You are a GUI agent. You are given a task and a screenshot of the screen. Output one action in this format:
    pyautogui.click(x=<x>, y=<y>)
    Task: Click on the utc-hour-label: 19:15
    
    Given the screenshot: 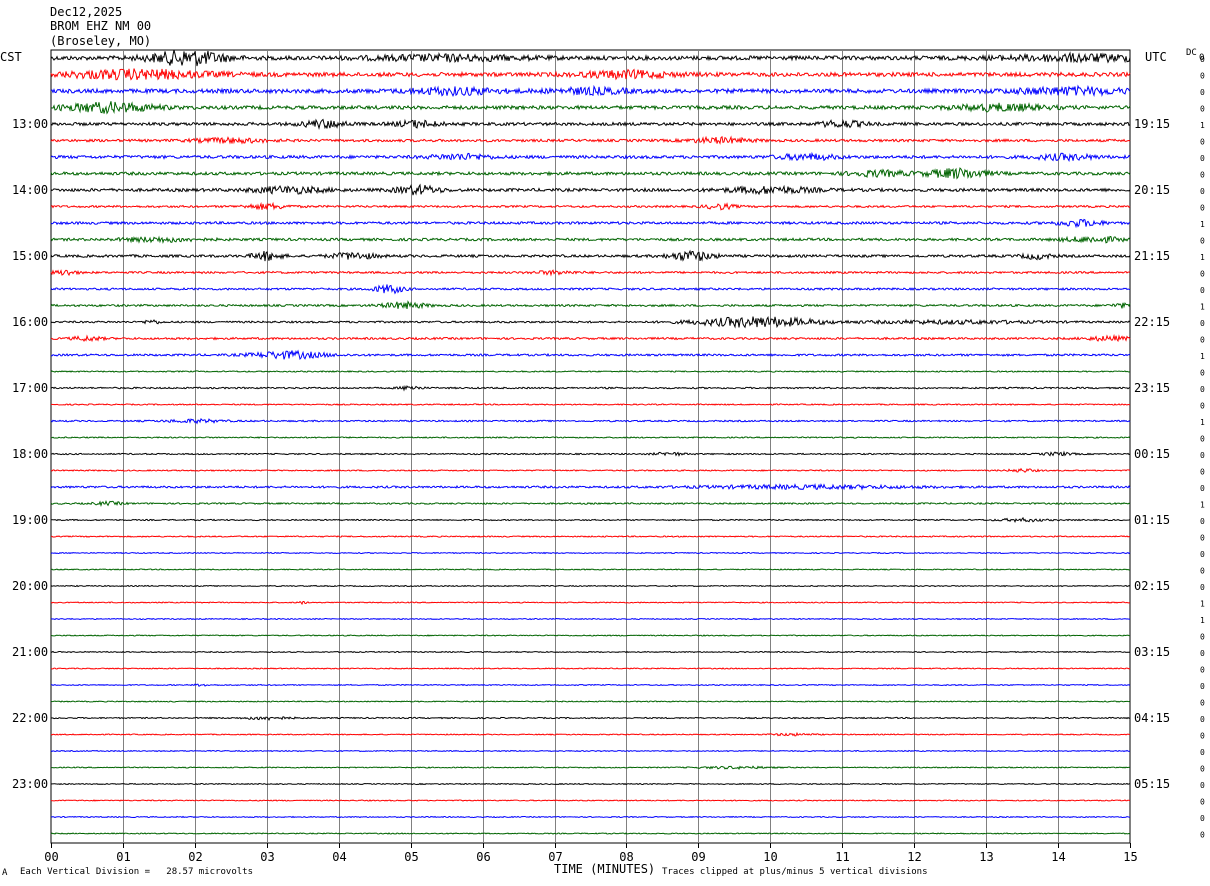 What is the action you would take?
    pyautogui.click(x=1152, y=124)
    